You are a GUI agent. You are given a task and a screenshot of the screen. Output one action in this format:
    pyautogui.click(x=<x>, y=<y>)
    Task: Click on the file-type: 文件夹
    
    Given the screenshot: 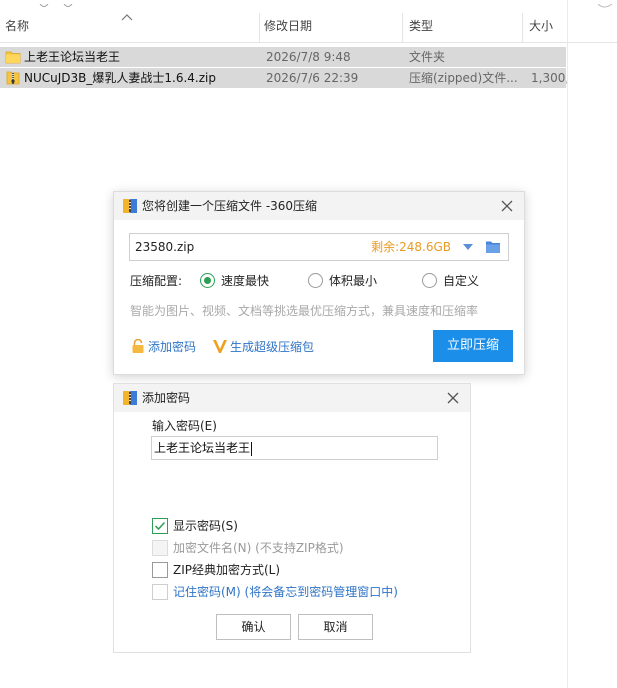 What is the action you would take?
    pyautogui.click(x=427, y=57)
    